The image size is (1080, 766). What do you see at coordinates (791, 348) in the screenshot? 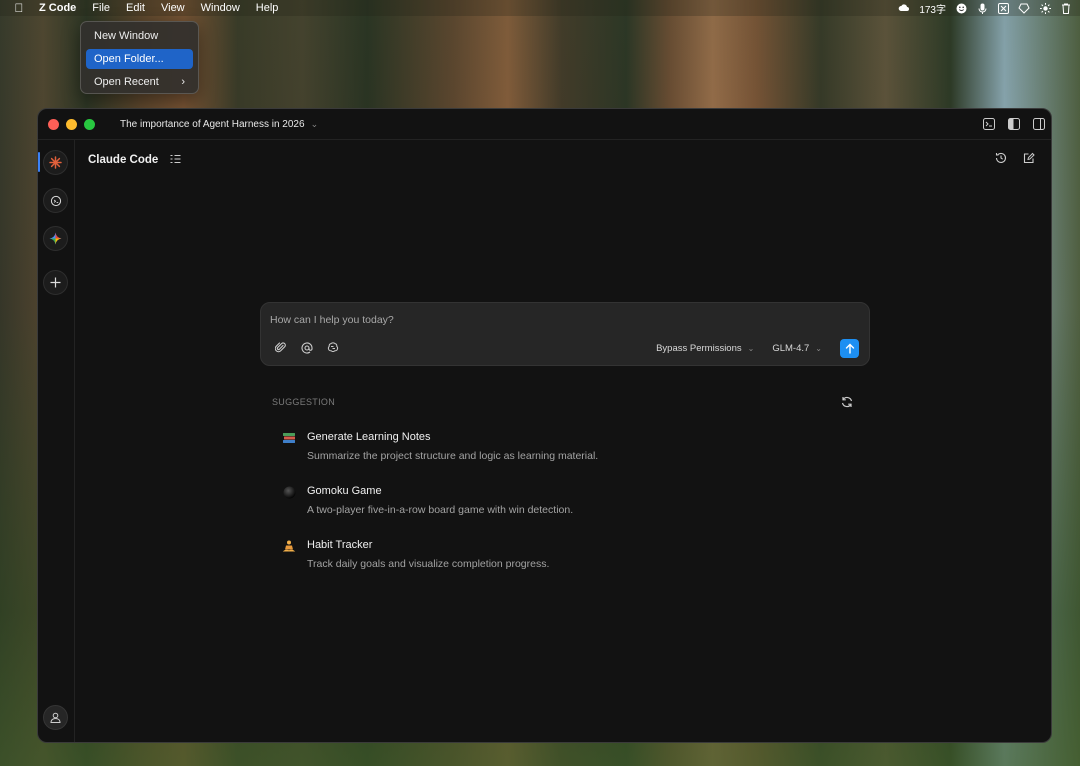
I see `model-label: GLM-4.7` at bounding box center [791, 348].